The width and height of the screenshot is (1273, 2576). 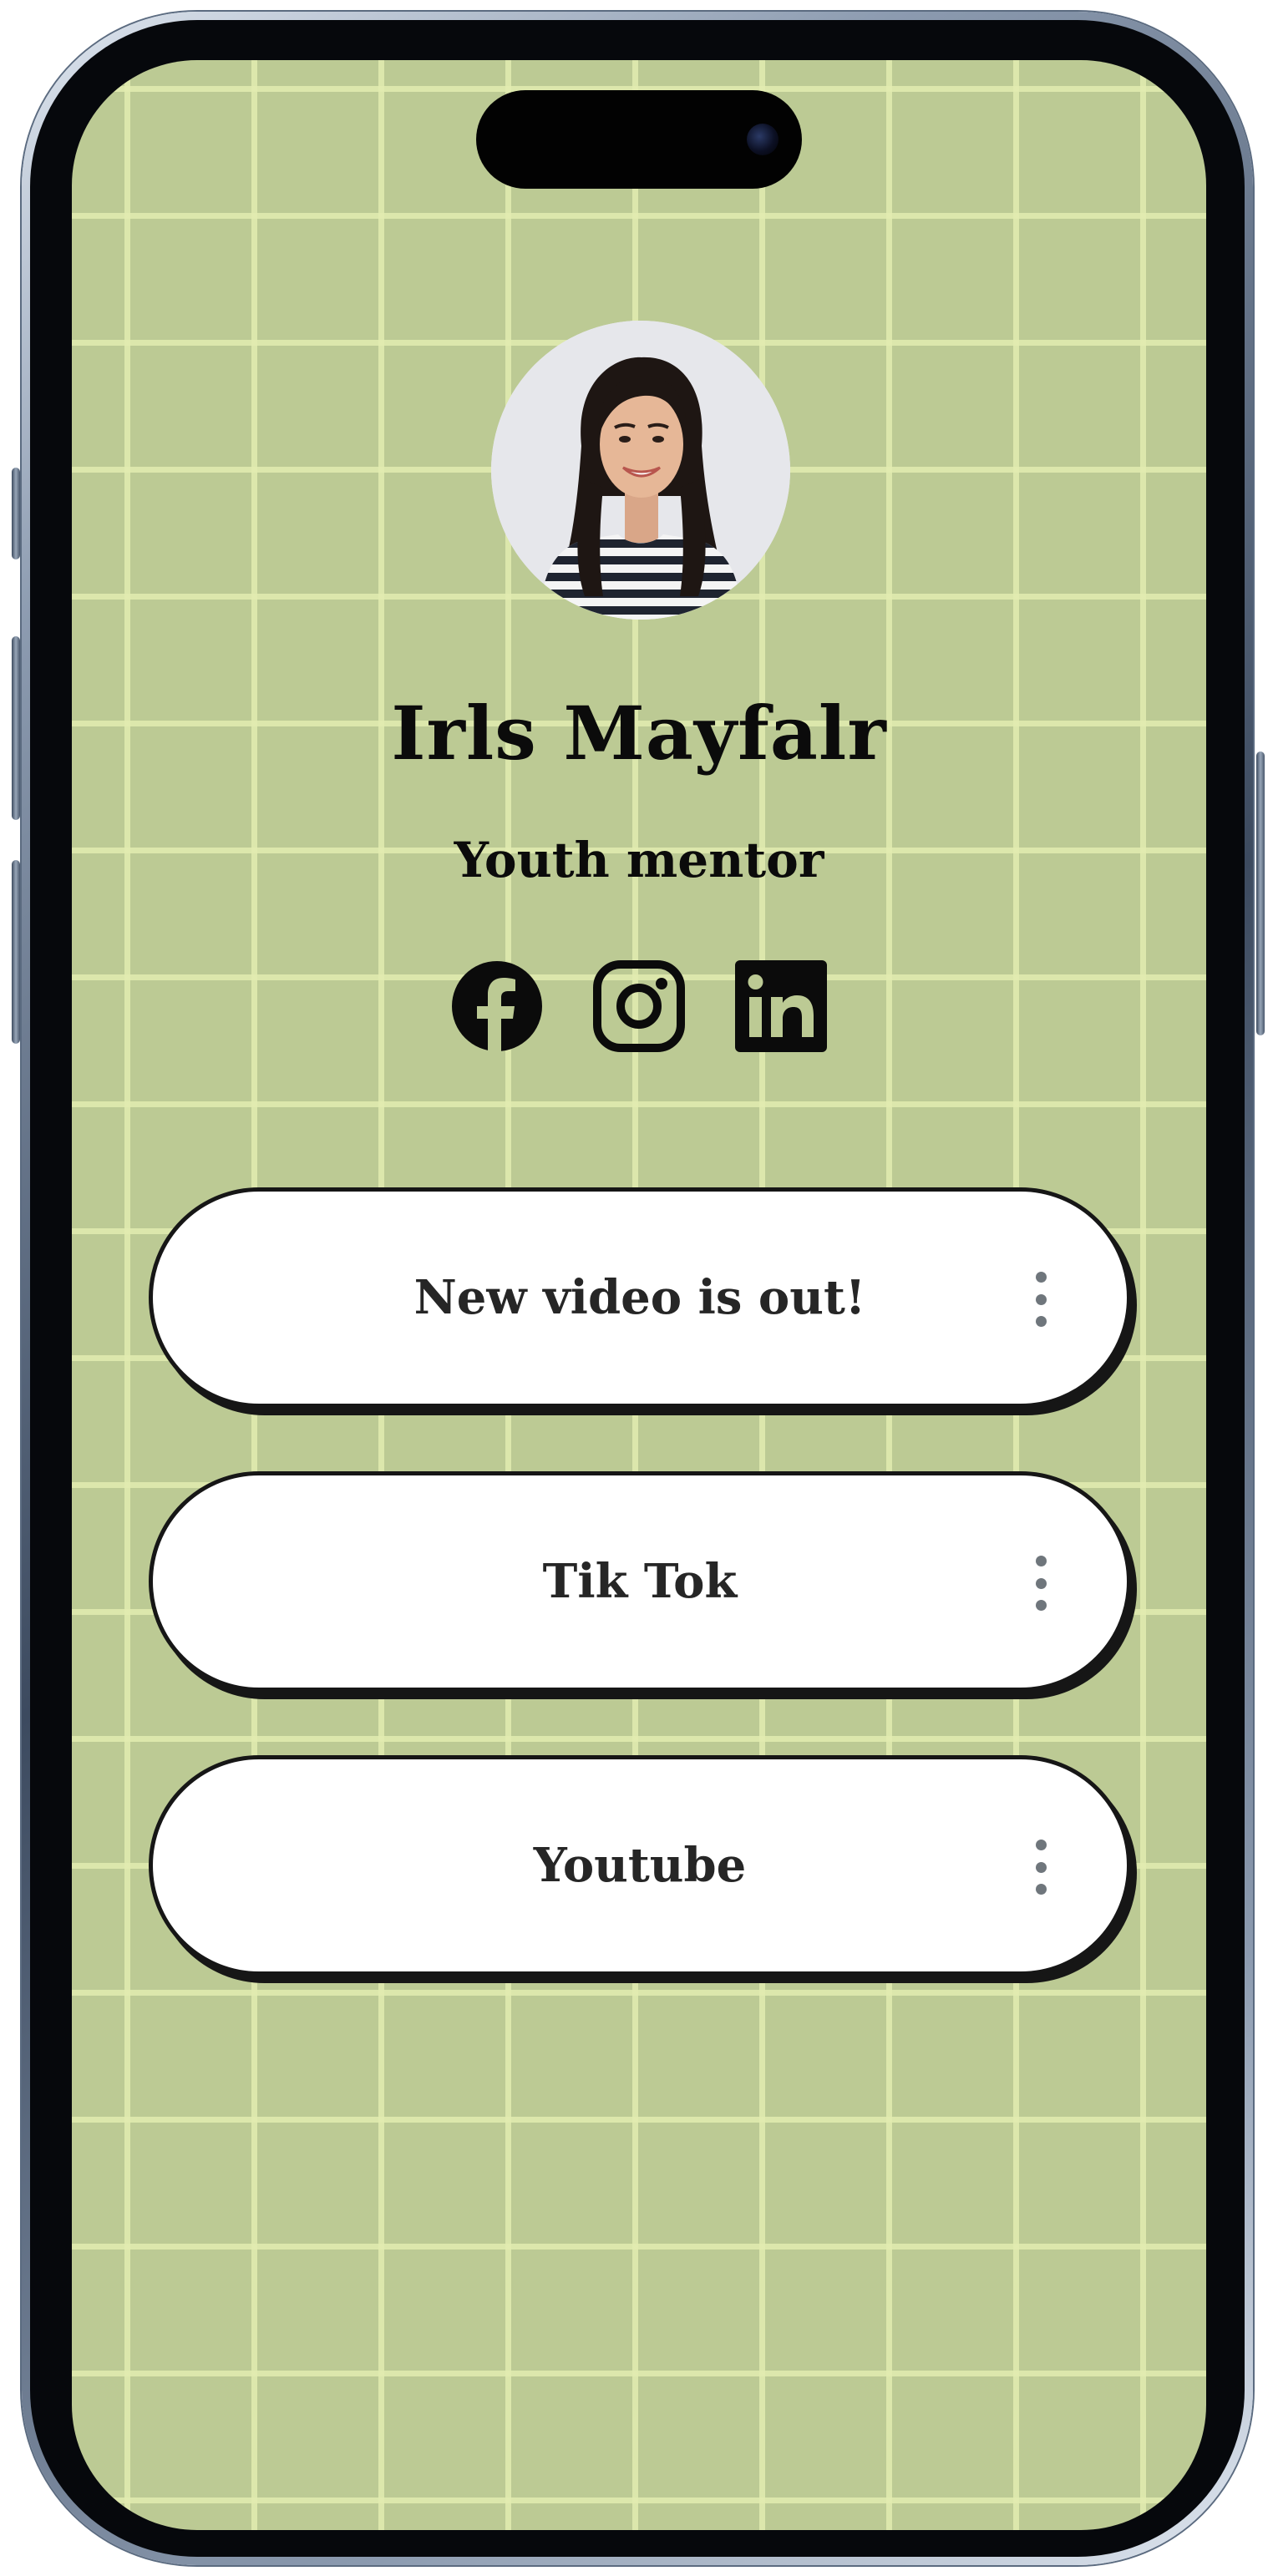 I want to click on facebook-icon, so click(x=497, y=1006).